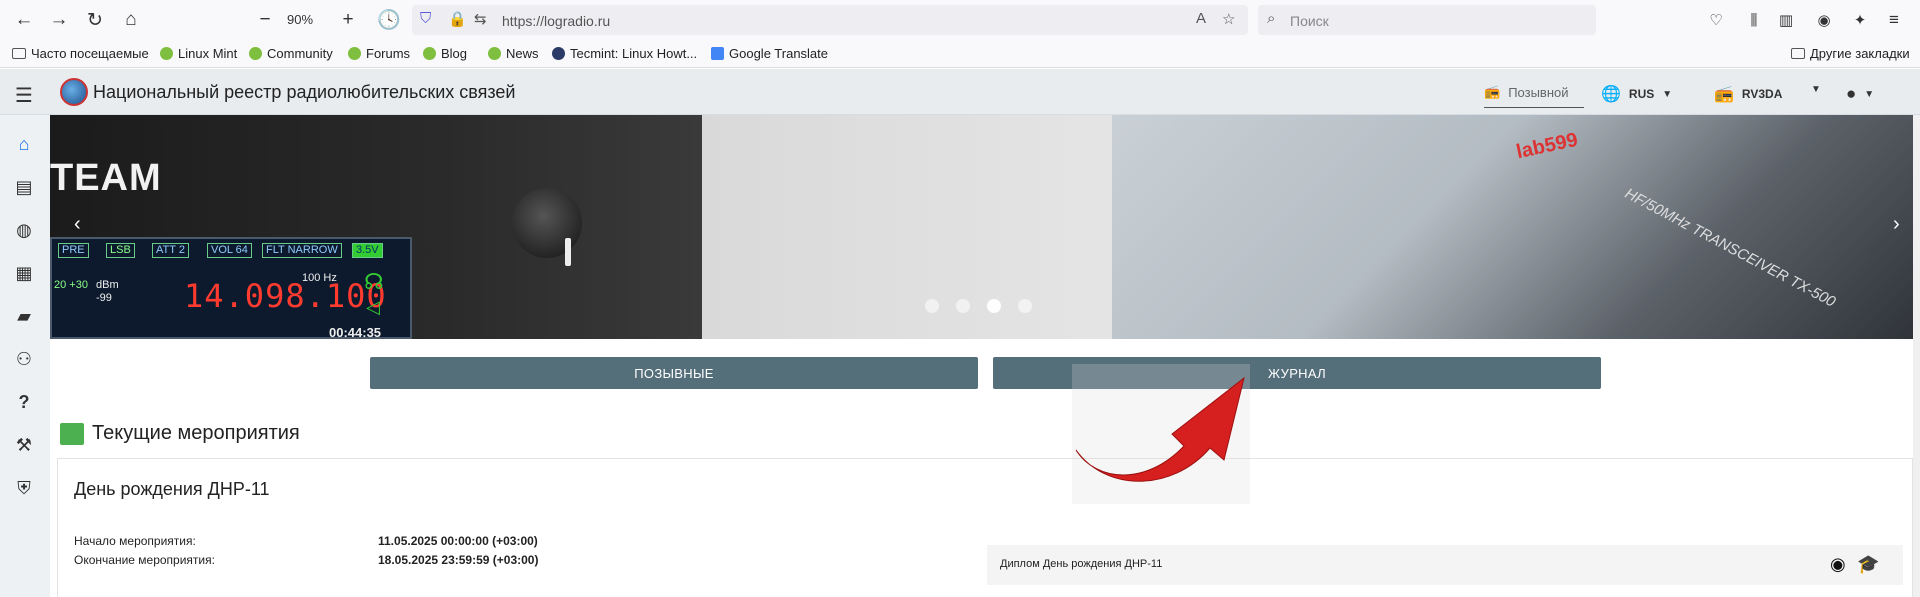  What do you see at coordinates (779, 53) in the screenshot?
I see `bookmark-label: Google Translate` at bounding box center [779, 53].